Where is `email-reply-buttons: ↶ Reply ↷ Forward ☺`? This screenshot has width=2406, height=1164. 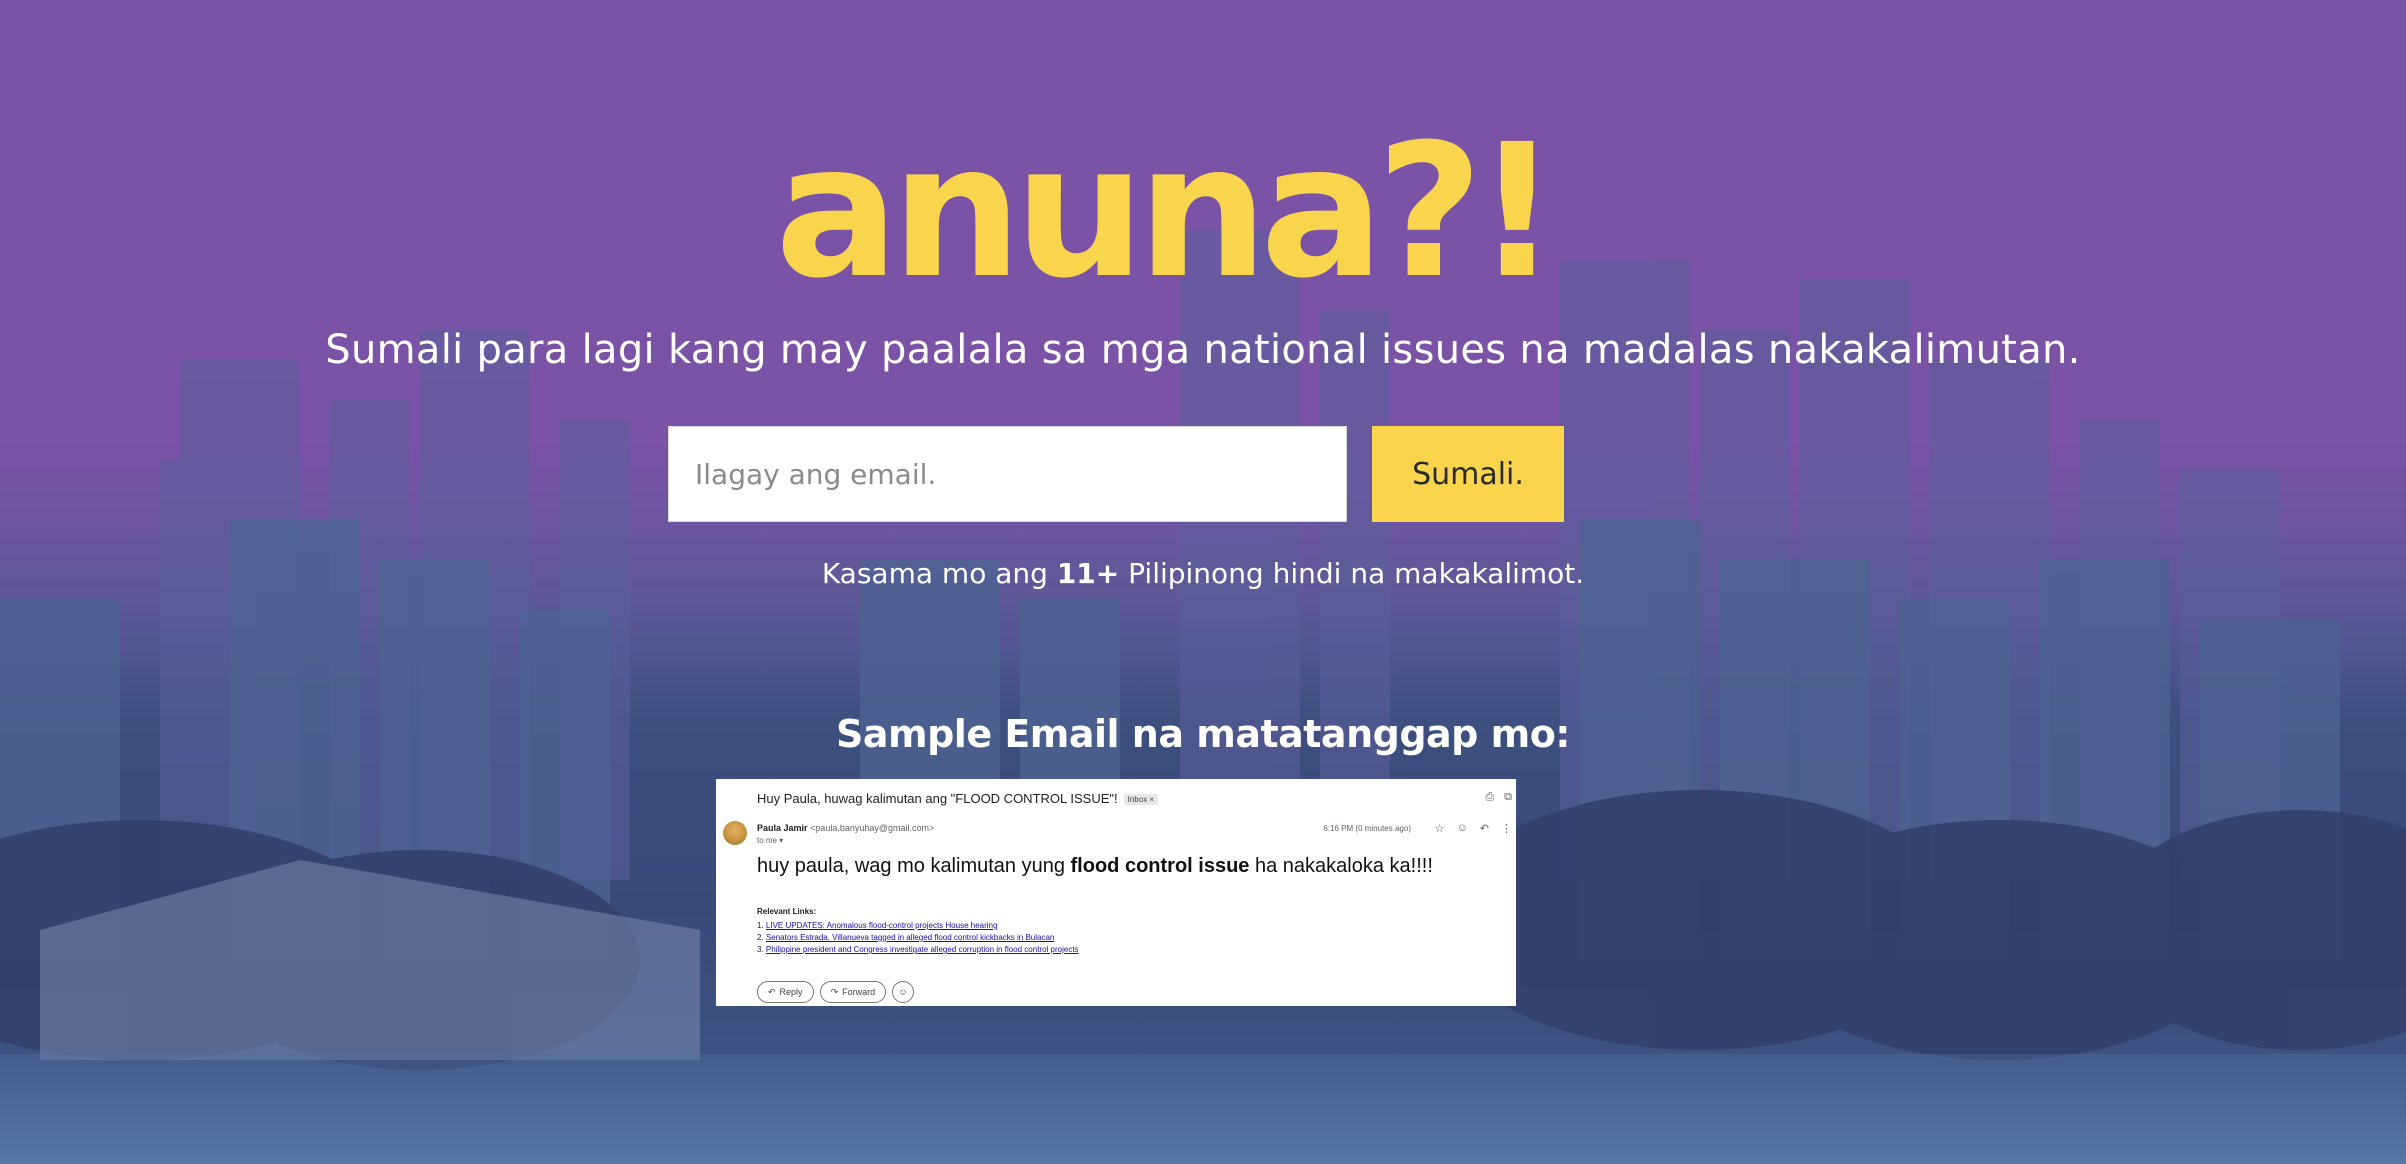
email-reply-buttons: ↶ Reply ↷ Forward ☺ is located at coordinates (836, 992).